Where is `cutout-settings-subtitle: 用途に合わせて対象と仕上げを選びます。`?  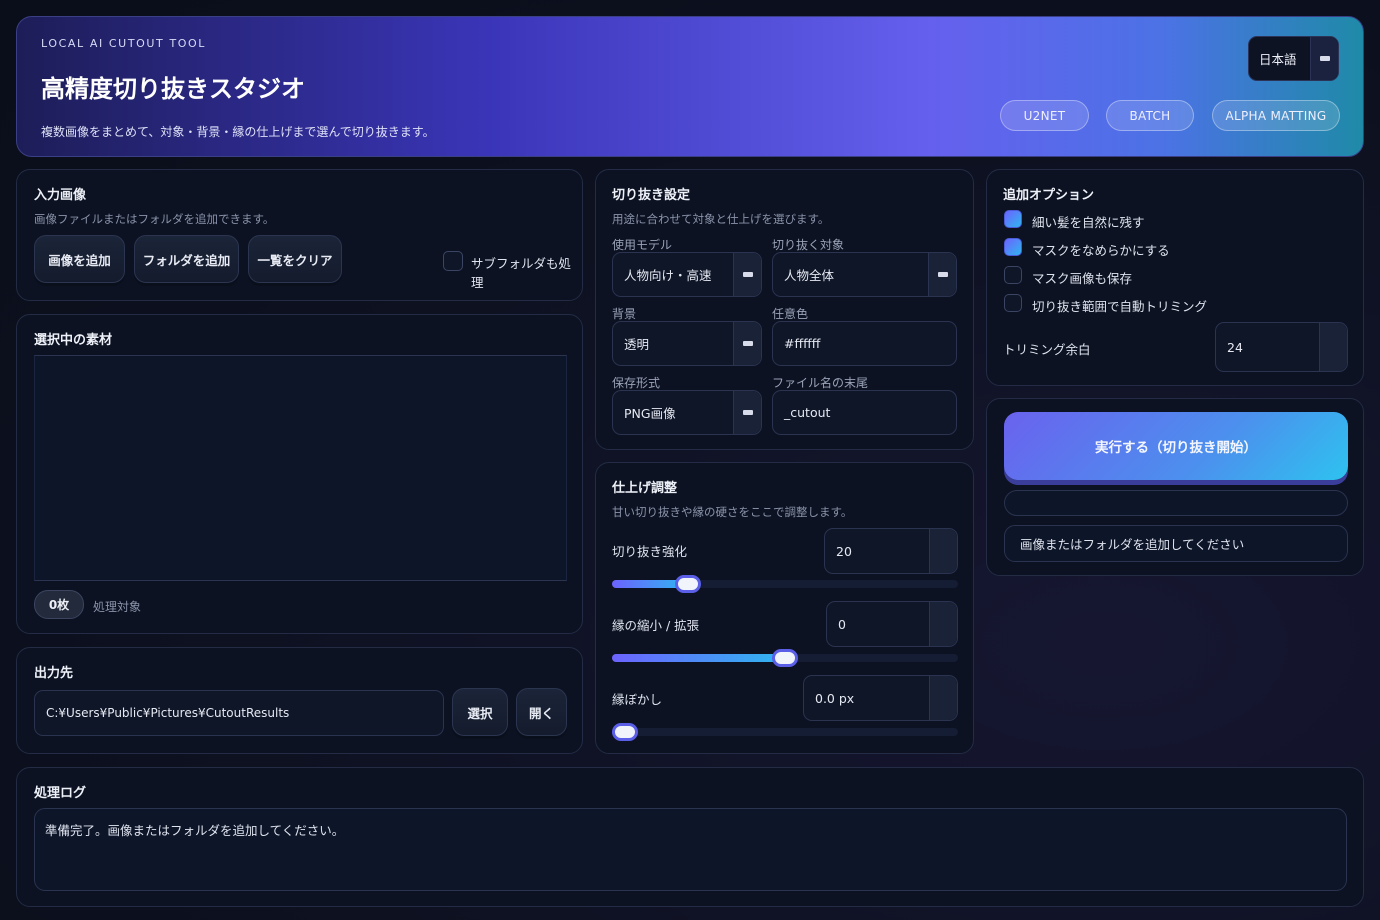 cutout-settings-subtitle: 用途に合わせて対象と仕上げを選びます。 is located at coordinates (721, 219).